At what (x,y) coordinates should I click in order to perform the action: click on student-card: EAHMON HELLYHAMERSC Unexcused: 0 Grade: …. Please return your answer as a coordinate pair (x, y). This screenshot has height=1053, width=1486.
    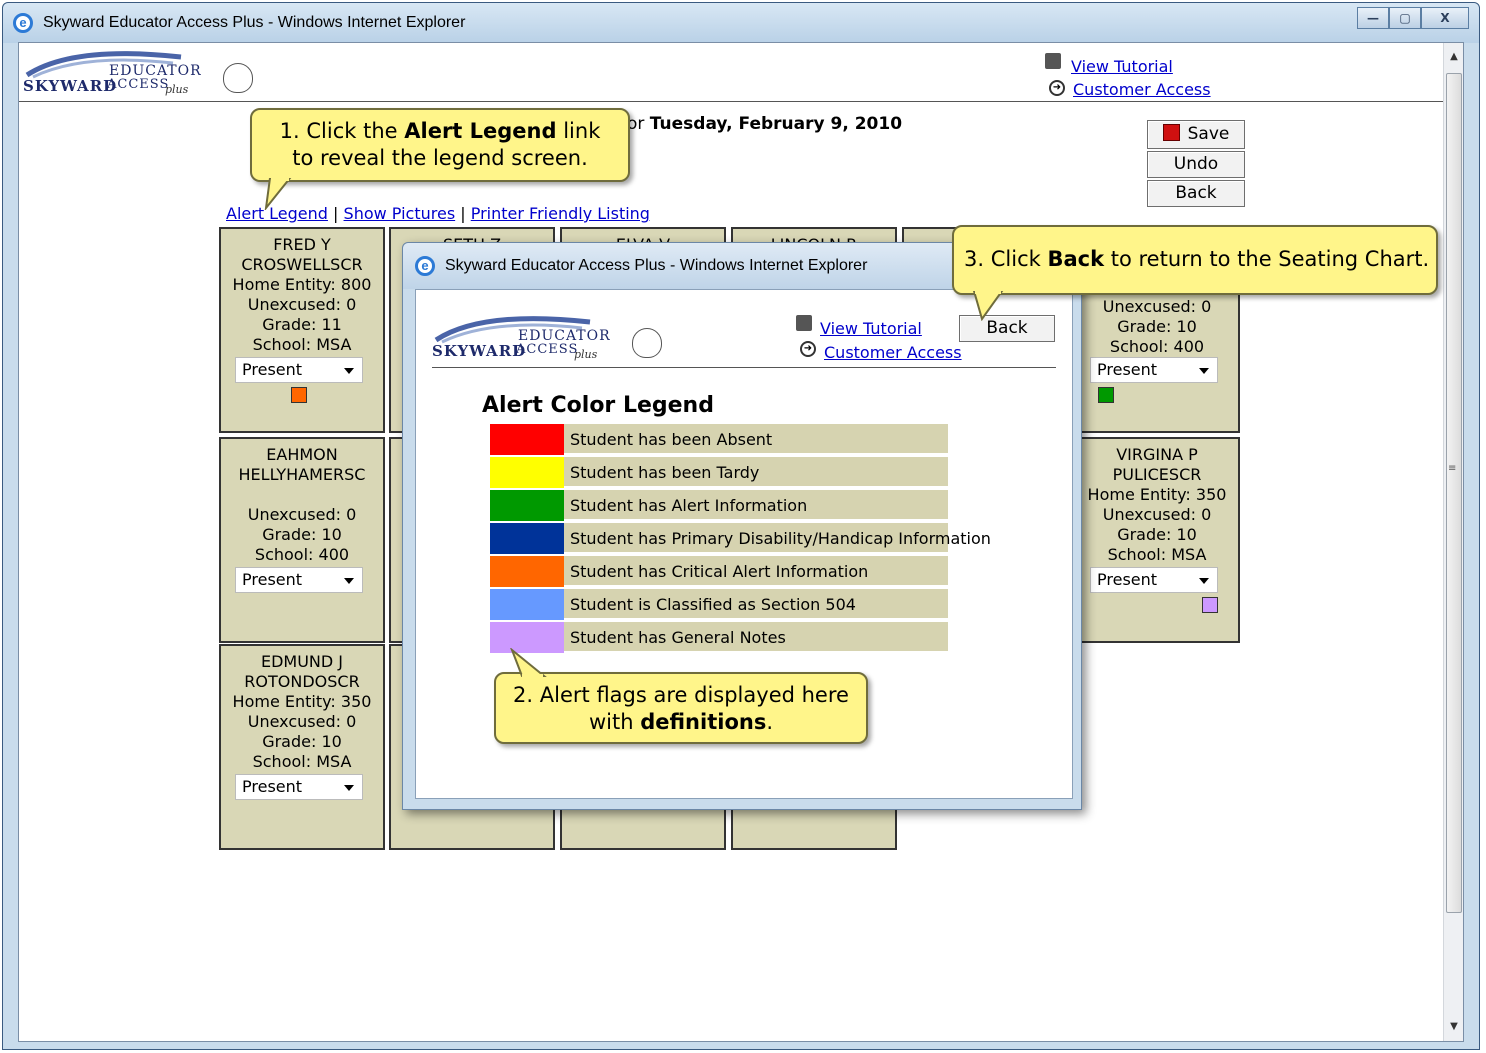
    Looking at the image, I should click on (302, 540).